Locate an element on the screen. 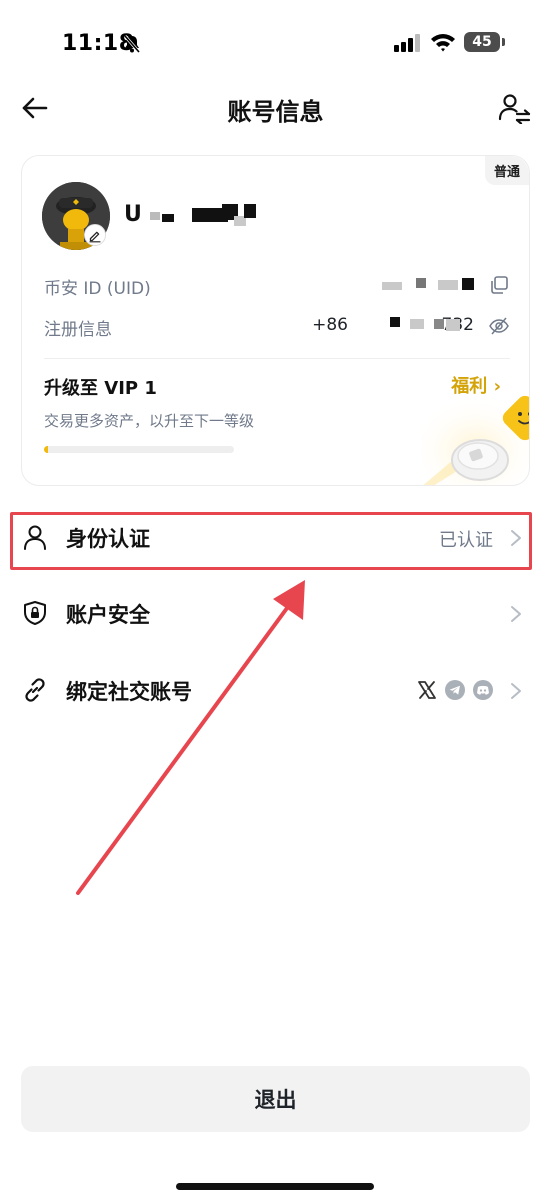  logout-button: 退出 is located at coordinates (275, 1099).